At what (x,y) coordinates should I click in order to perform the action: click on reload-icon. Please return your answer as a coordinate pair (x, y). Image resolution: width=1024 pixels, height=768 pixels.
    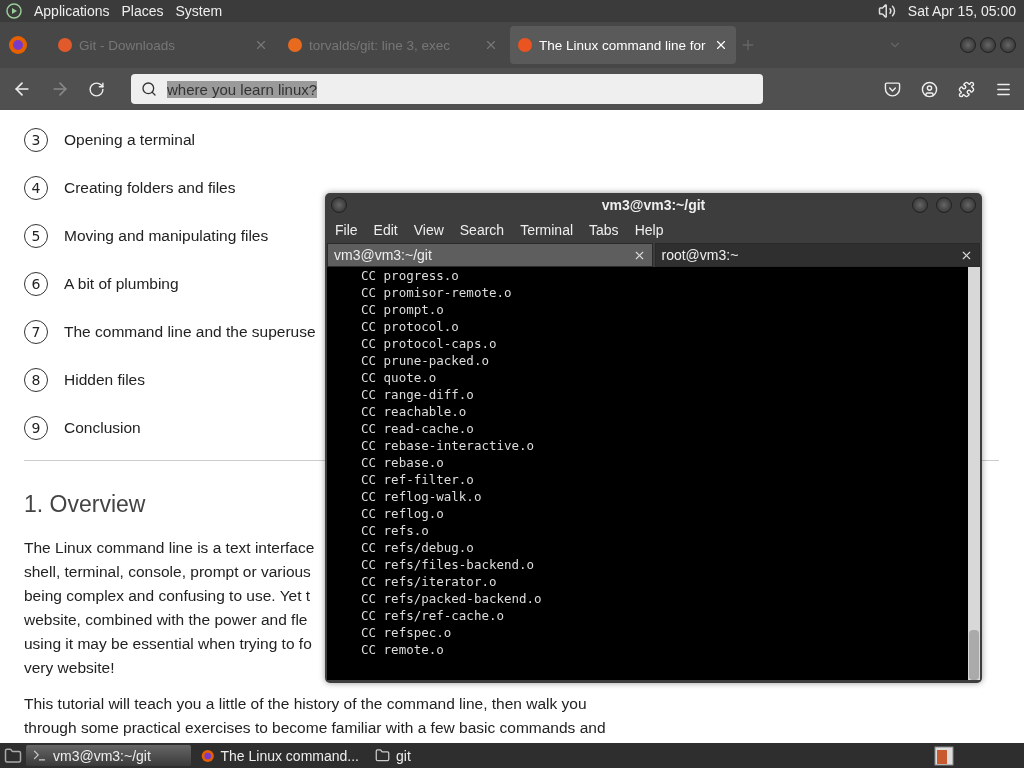
    Looking at the image, I should click on (96, 89).